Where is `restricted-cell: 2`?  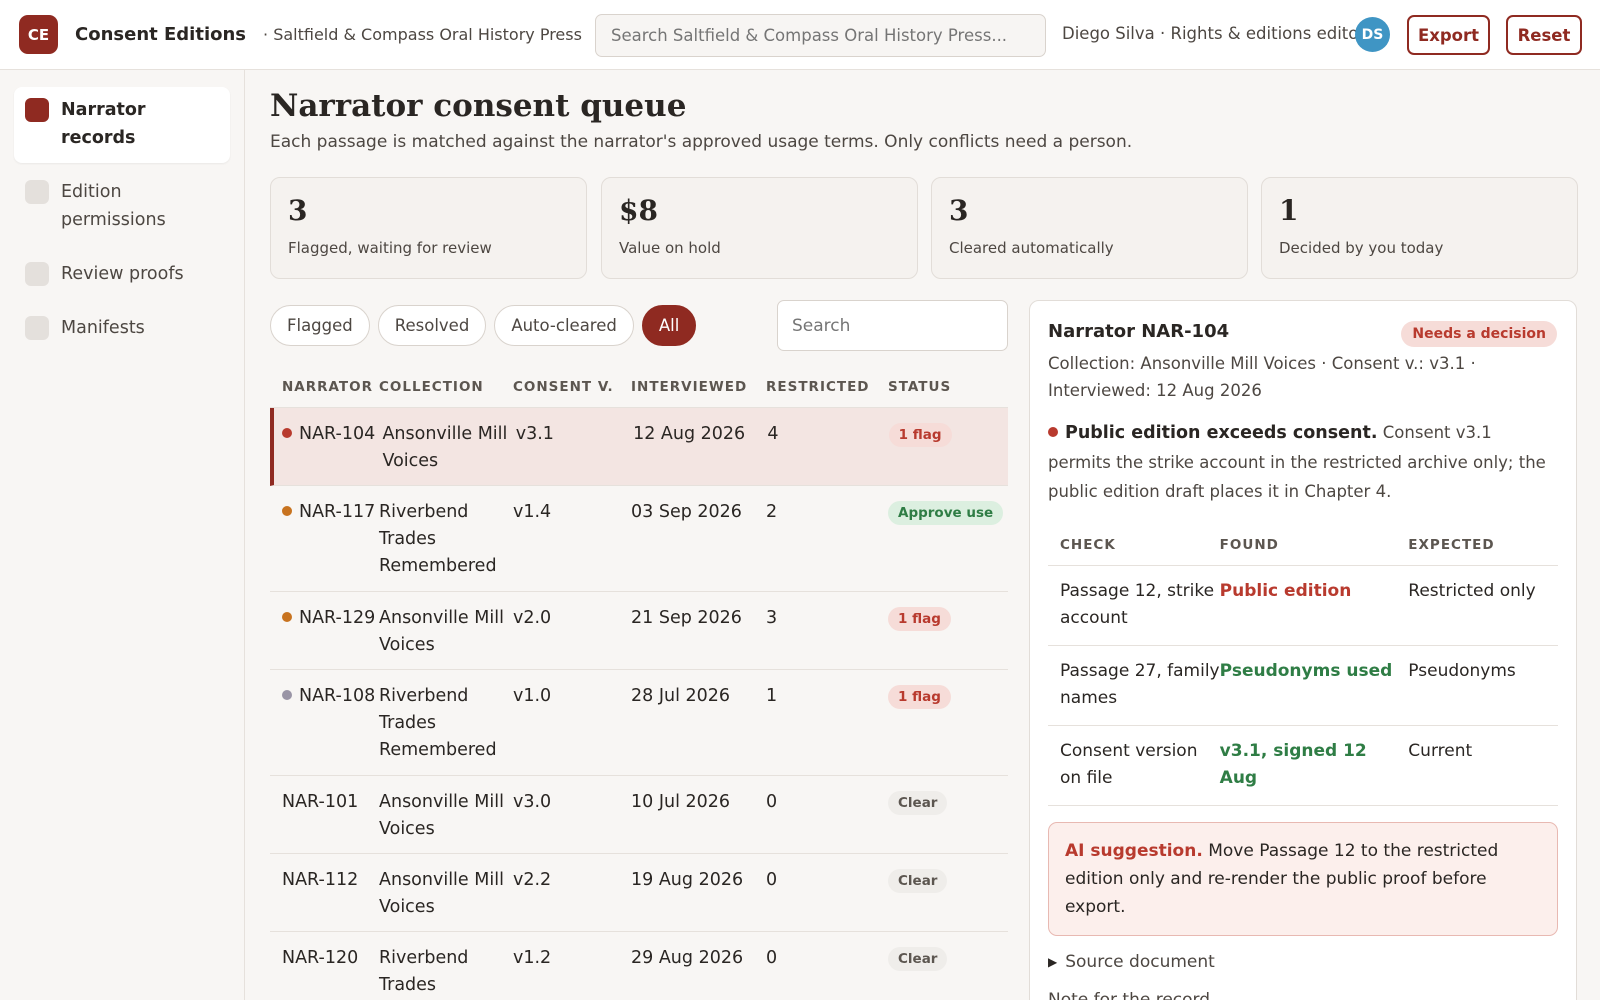 restricted-cell: 2 is located at coordinates (827, 512).